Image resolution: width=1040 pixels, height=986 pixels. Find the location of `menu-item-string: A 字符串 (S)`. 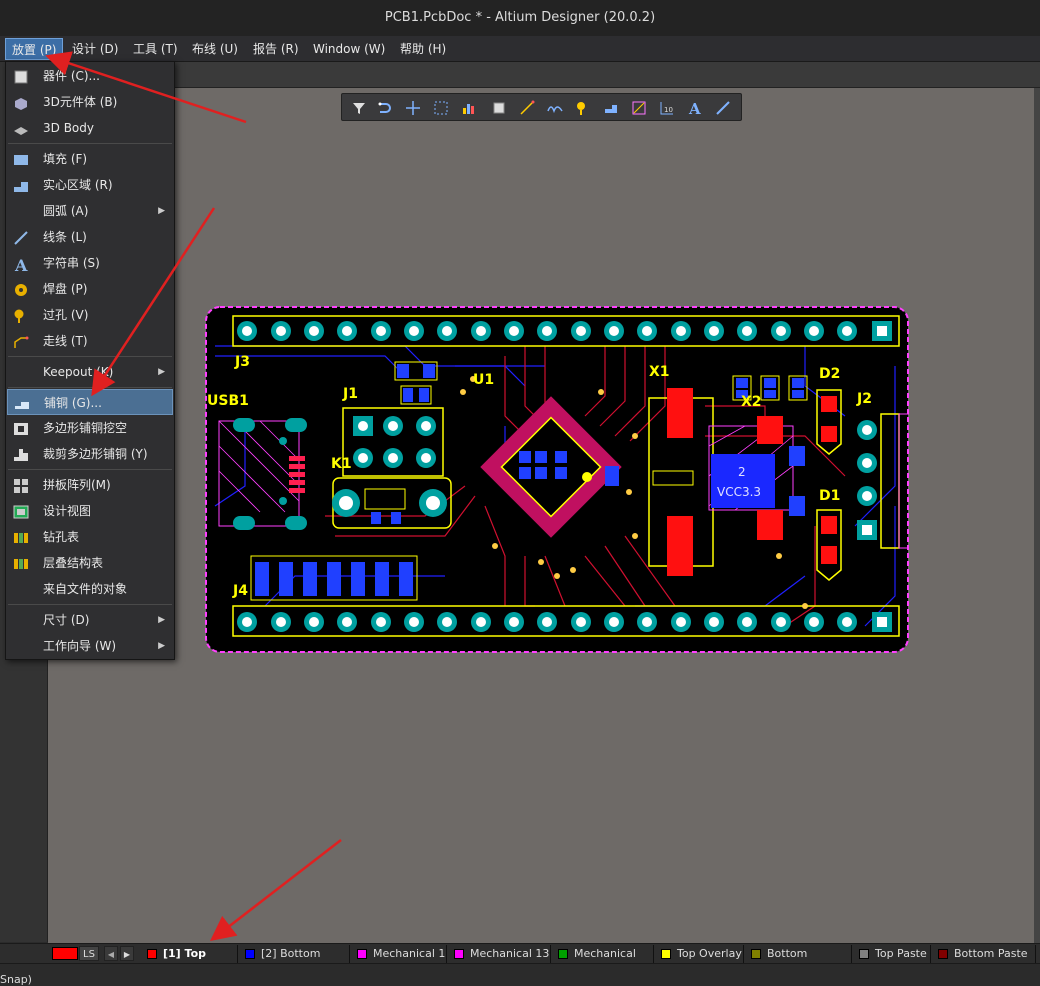

menu-item-string: A 字符串 (S) is located at coordinates (90, 263).